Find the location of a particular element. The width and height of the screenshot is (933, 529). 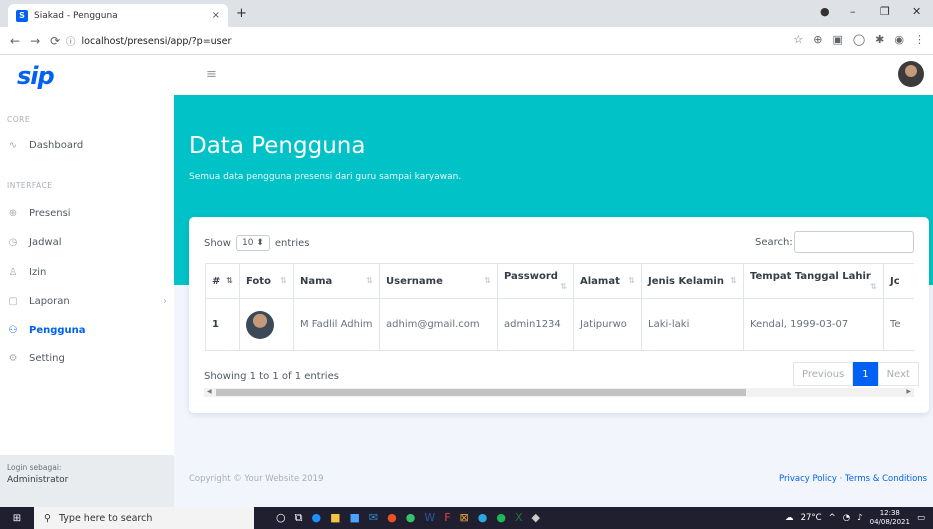

column-header: Password ⇅ is located at coordinates (535, 281).